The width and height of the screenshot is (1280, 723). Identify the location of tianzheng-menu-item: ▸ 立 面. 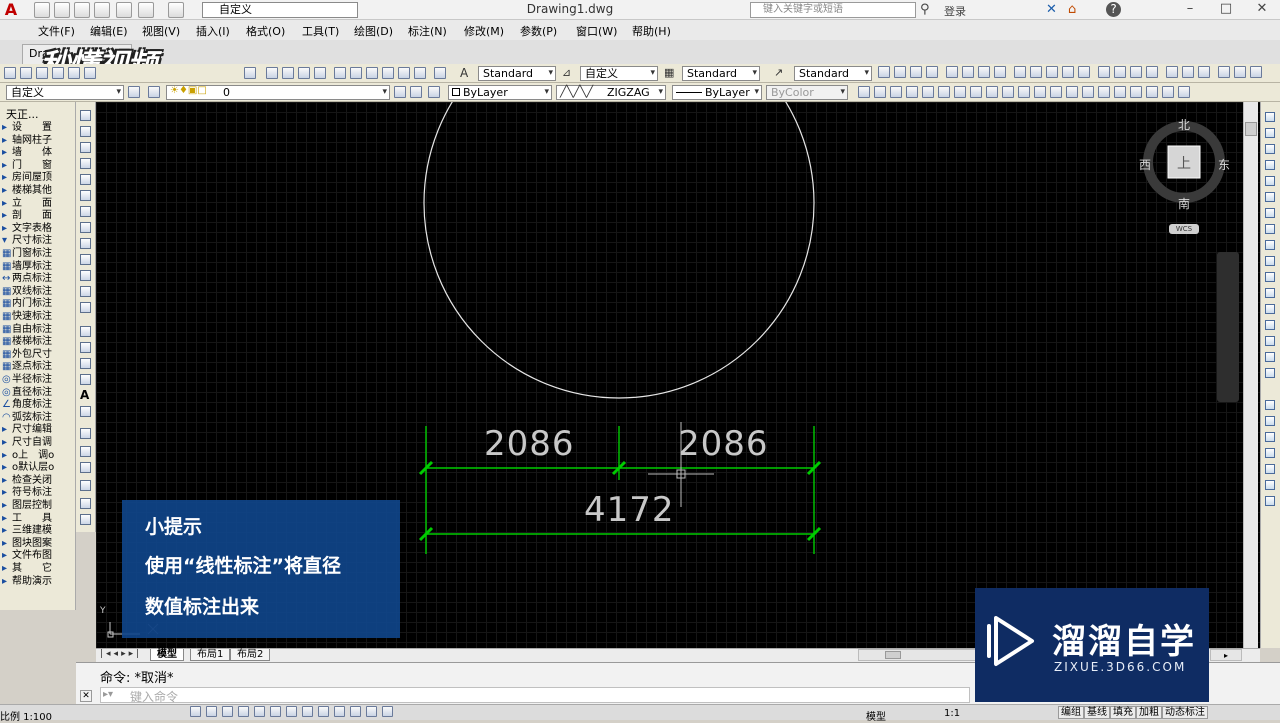
(38, 204).